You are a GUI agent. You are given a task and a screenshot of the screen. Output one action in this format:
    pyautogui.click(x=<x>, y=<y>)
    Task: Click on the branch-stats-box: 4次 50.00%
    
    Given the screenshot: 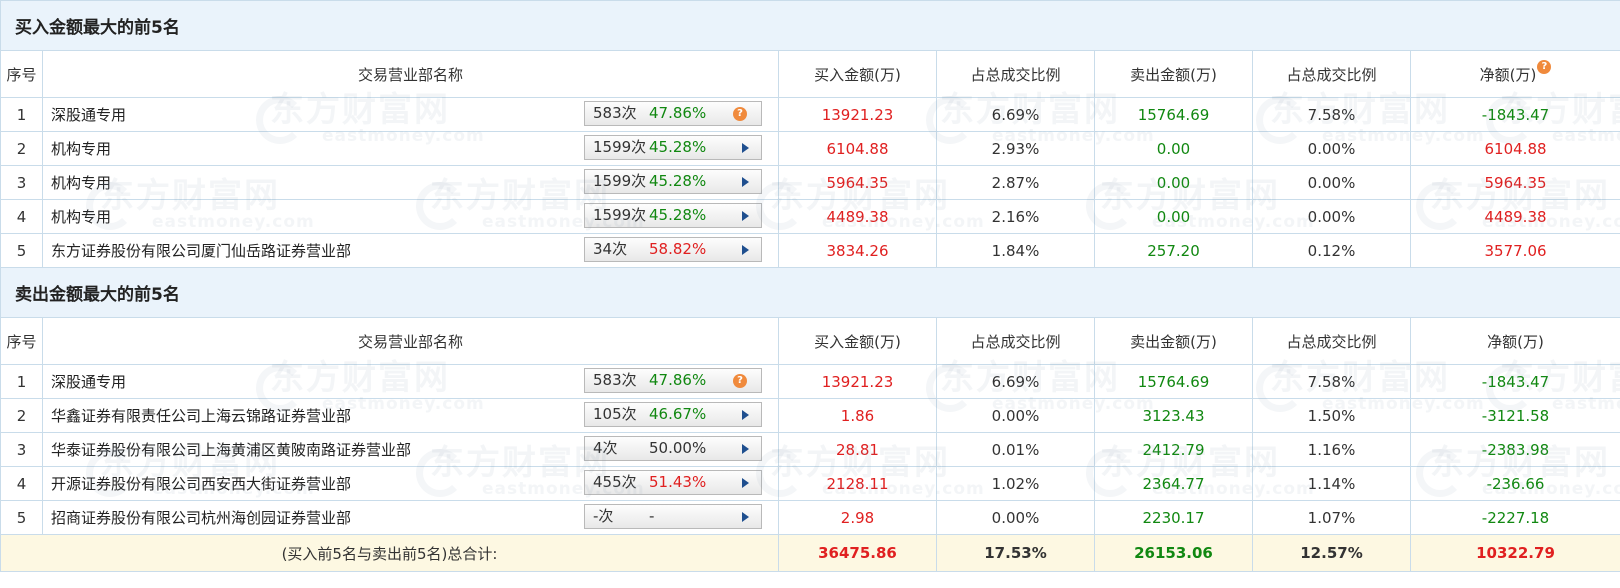 What is the action you would take?
    pyautogui.click(x=673, y=448)
    